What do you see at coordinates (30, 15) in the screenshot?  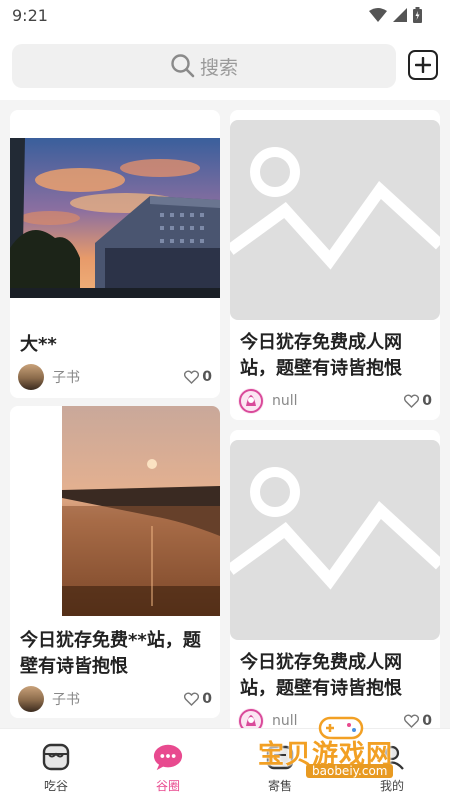 I see `status-time: 9:21` at bounding box center [30, 15].